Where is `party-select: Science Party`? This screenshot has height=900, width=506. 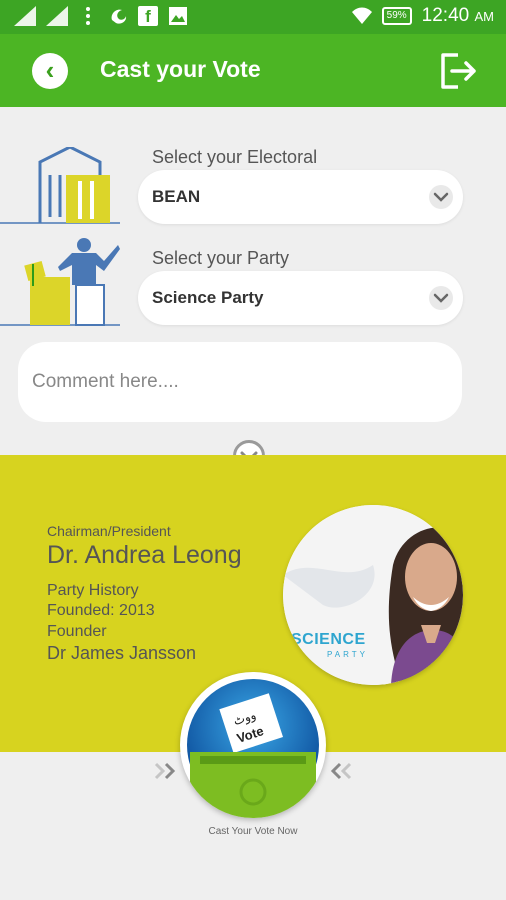 party-select: Science Party is located at coordinates (300, 298).